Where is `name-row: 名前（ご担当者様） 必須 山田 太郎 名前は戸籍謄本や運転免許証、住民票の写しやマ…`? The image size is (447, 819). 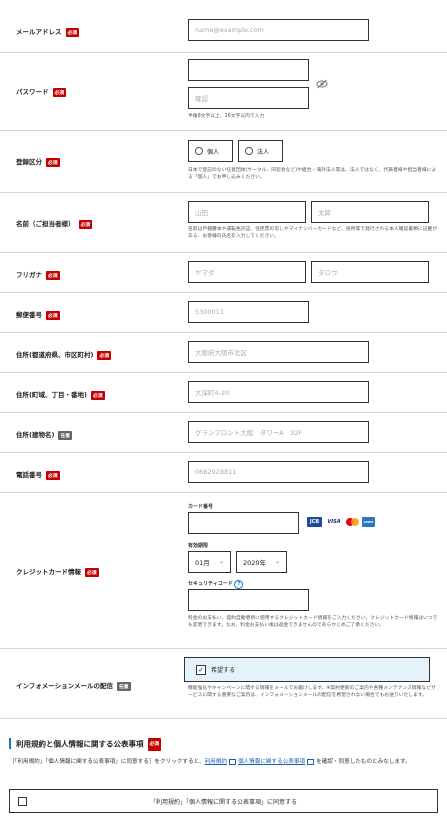 name-row: 名前（ご担当者様） 必須 山田 太郎 名前は戸籍謄本や運転免許証、住民票の写しやマ… is located at coordinates (223, 222).